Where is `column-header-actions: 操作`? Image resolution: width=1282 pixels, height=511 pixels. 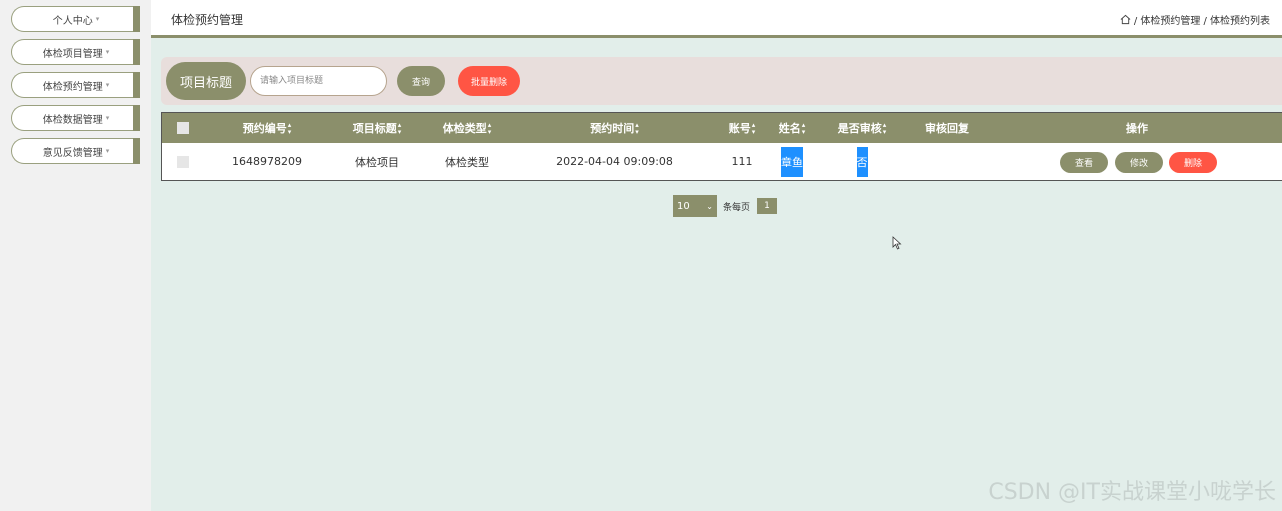 column-header-actions: 操作 is located at coordinates (1137, 128).